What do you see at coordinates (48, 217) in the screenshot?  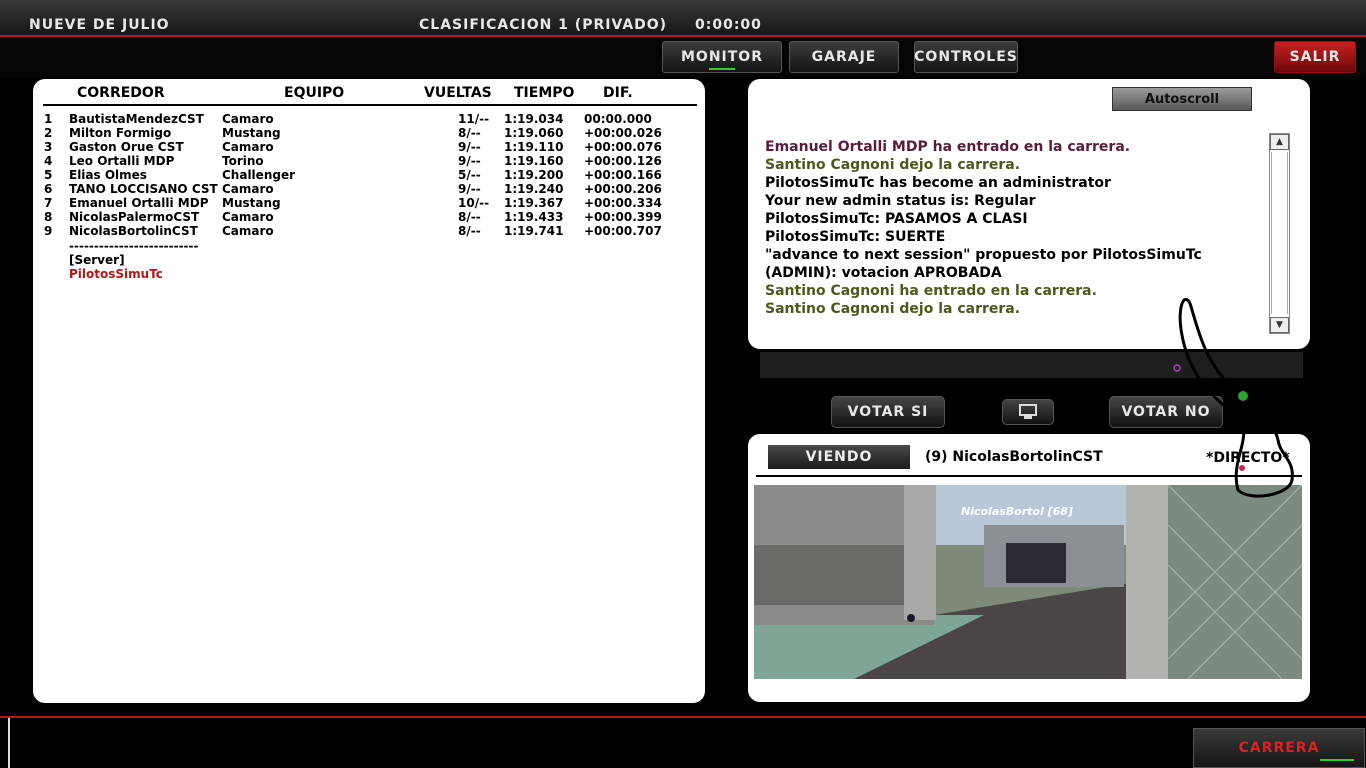 I see `standings-cell-pos: 8` at bounding box center [48, 217].